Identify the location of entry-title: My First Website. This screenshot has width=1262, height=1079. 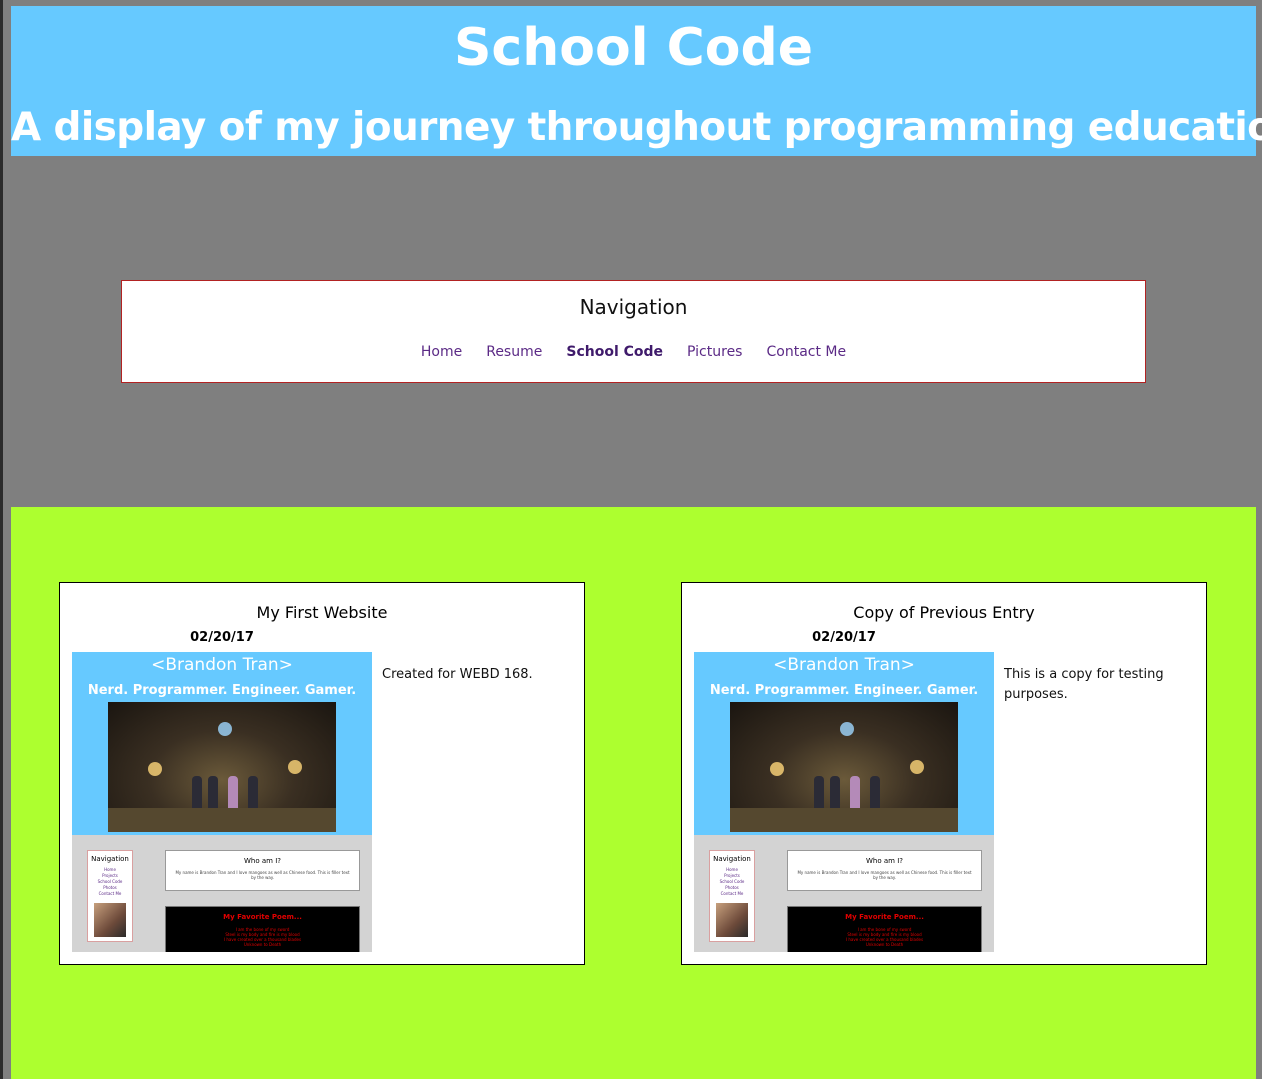
(322, 612).